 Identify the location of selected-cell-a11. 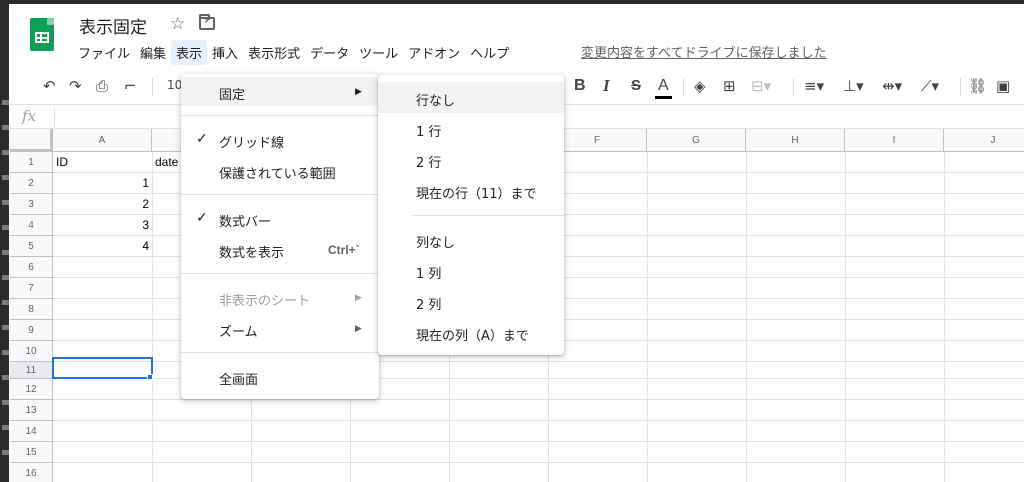
(102, 368).